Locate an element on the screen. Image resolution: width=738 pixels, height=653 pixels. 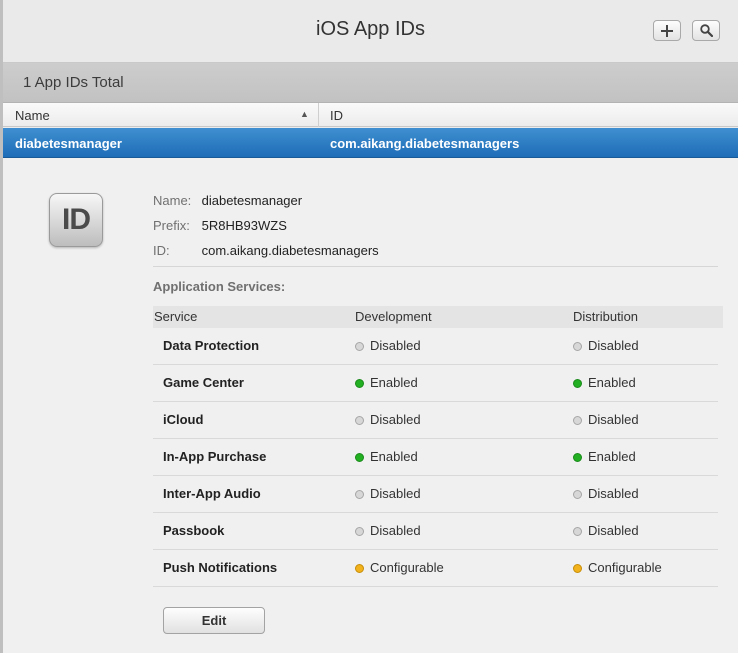
column-header-name: Name is located at coordinates (32, 115).